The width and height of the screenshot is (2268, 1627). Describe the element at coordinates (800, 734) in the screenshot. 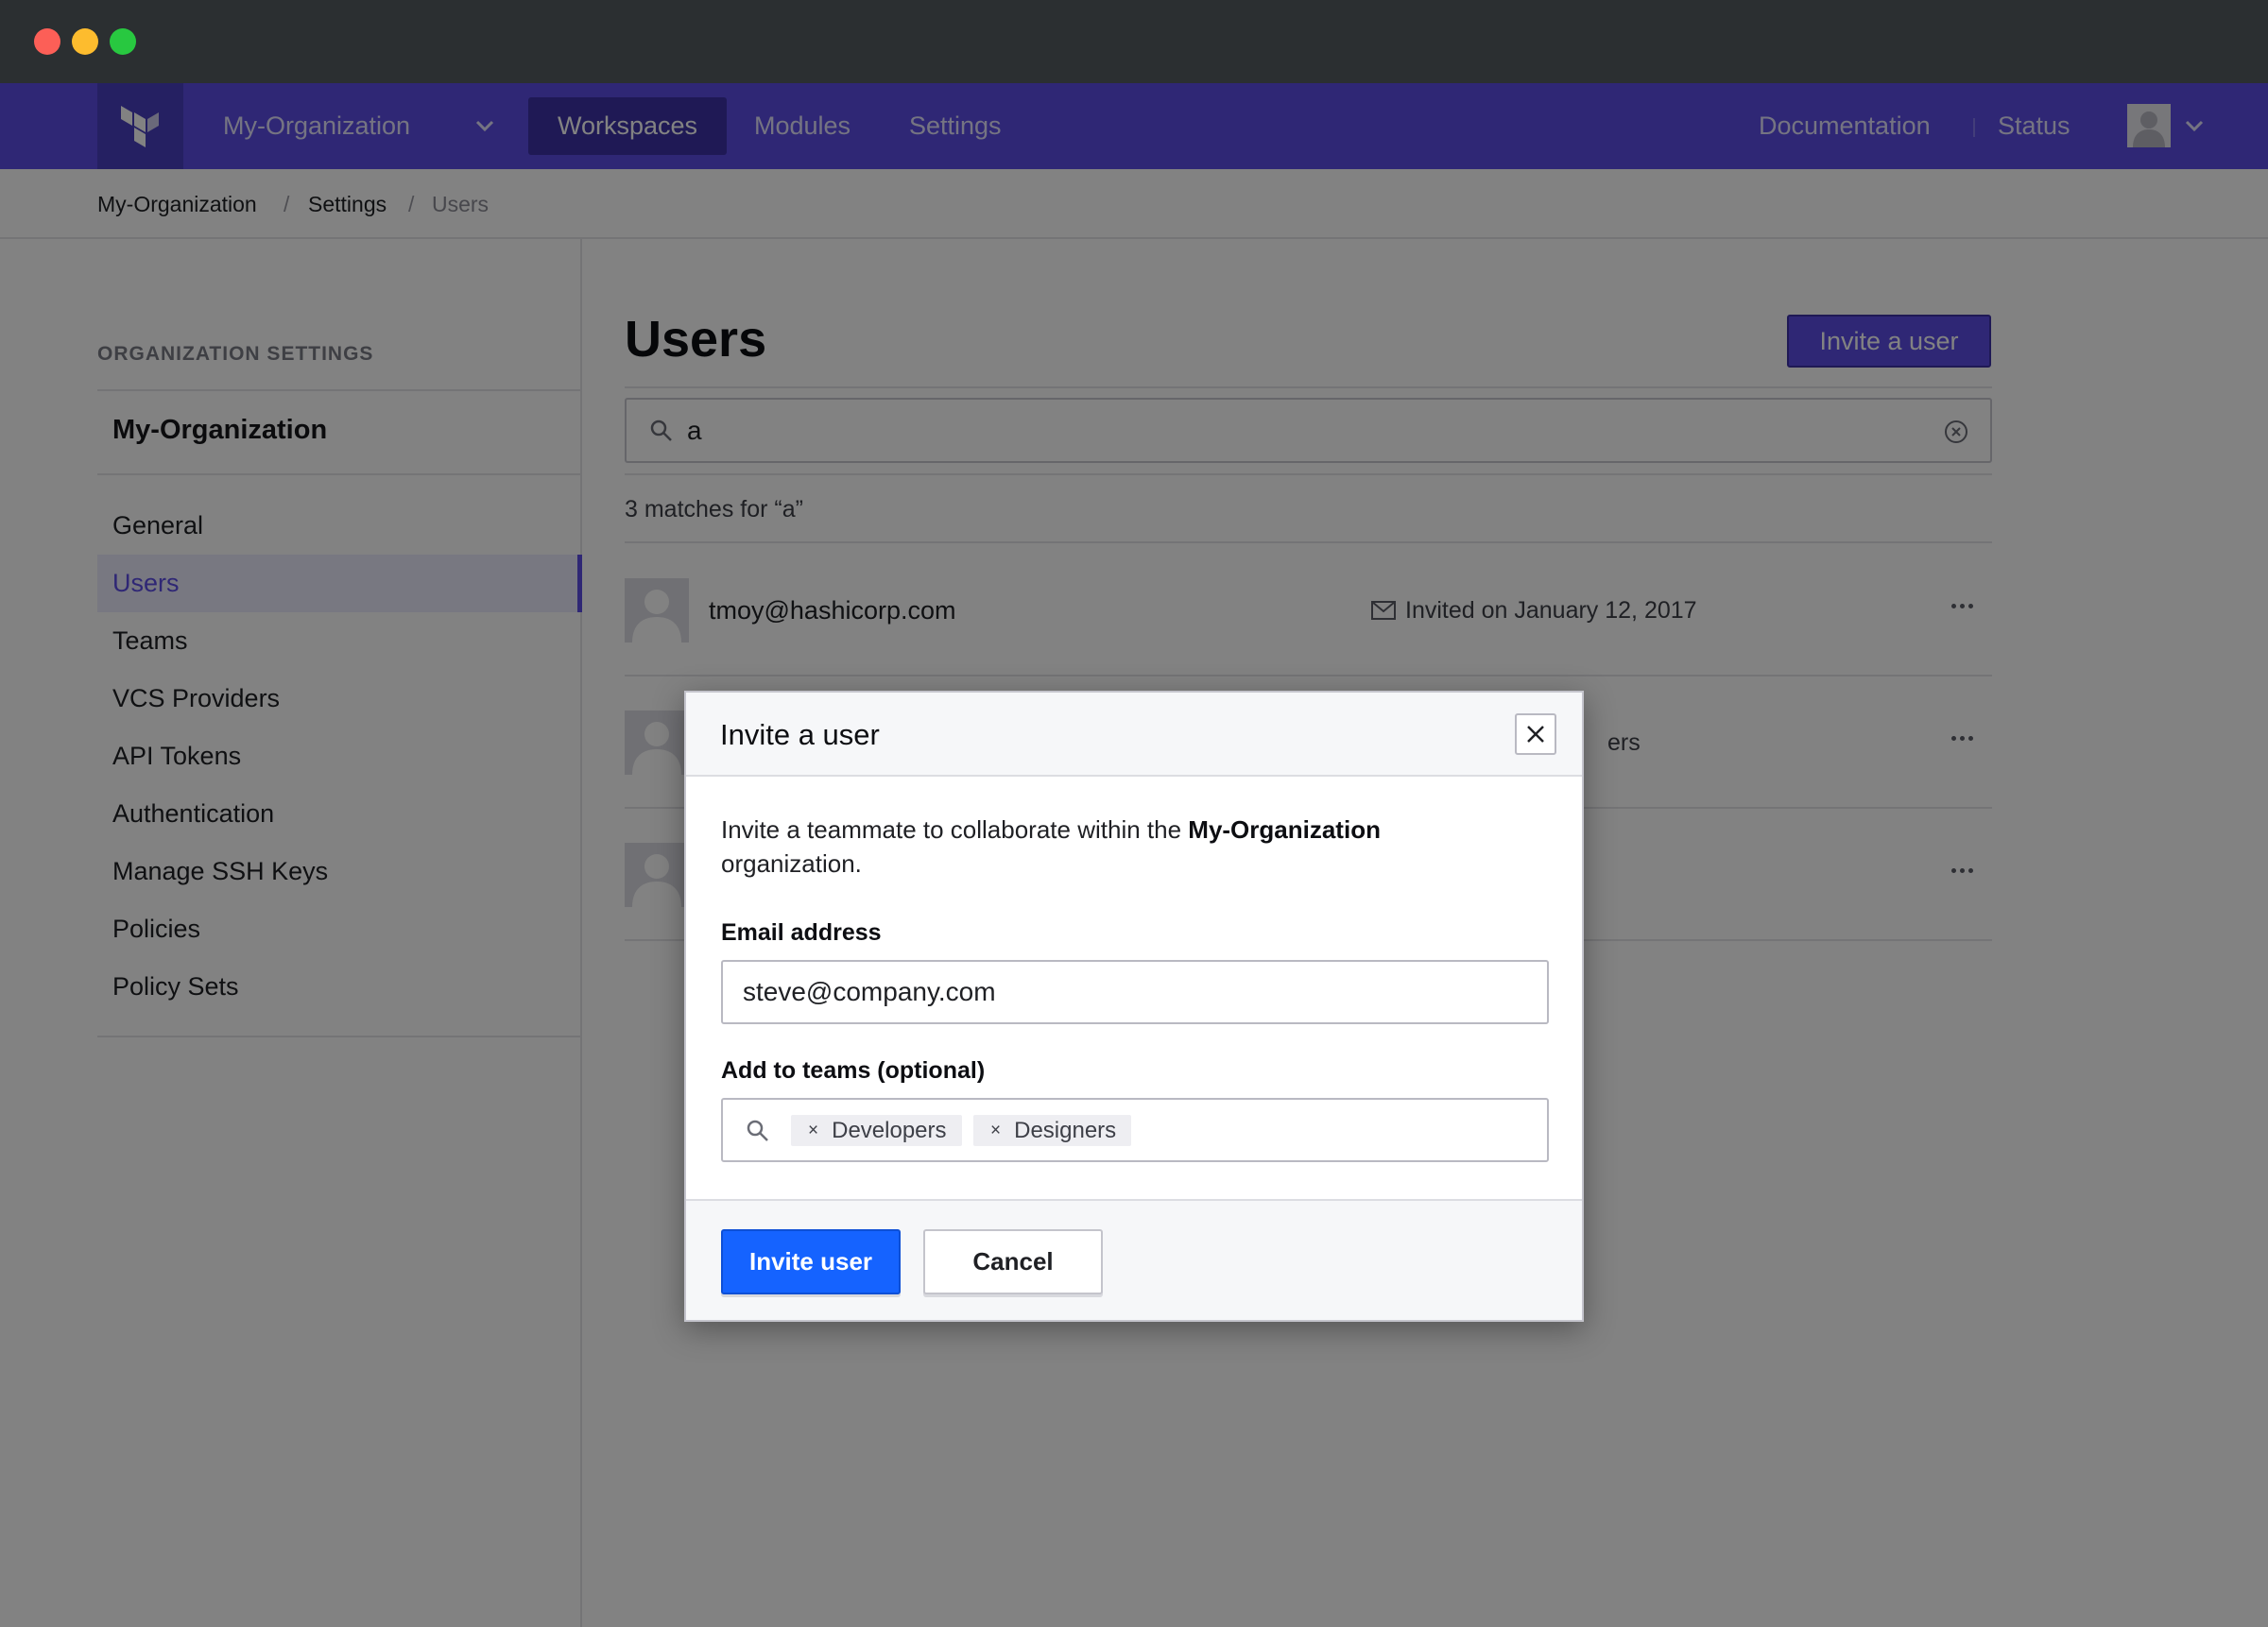

I see `modal-title: Invite a user` at that location.